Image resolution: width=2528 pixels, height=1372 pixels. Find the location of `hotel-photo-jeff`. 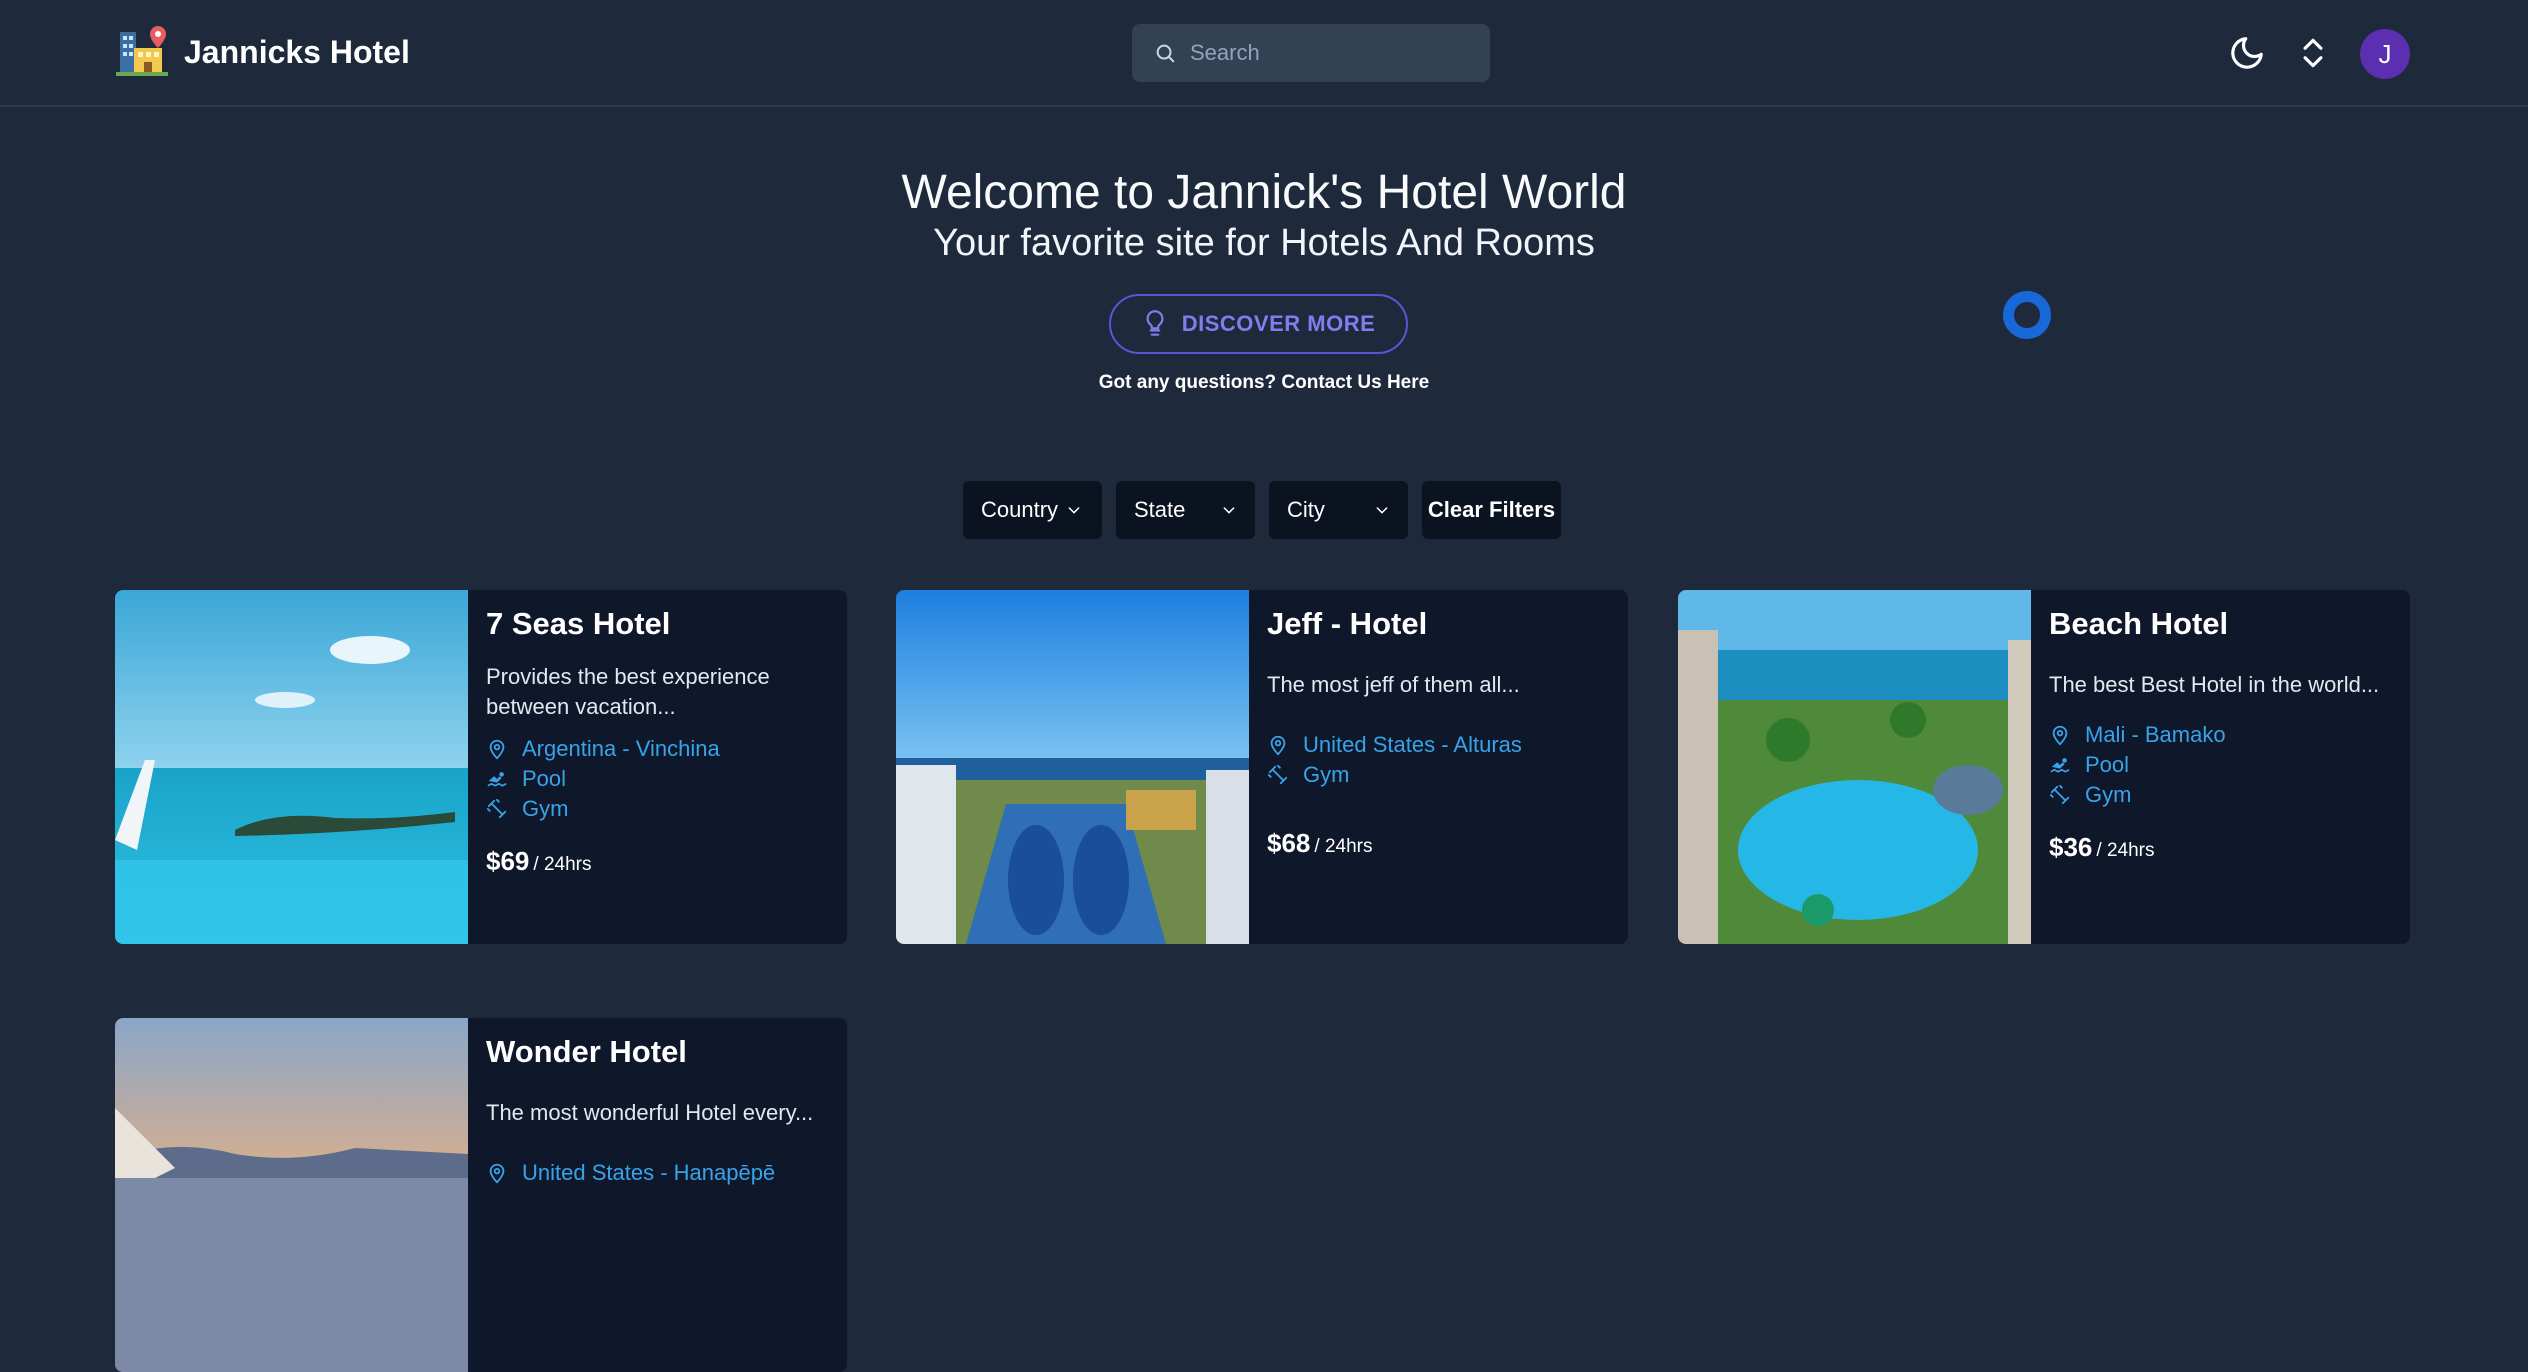

hotel-photo-jeff is located at coordinates (1072, 767).